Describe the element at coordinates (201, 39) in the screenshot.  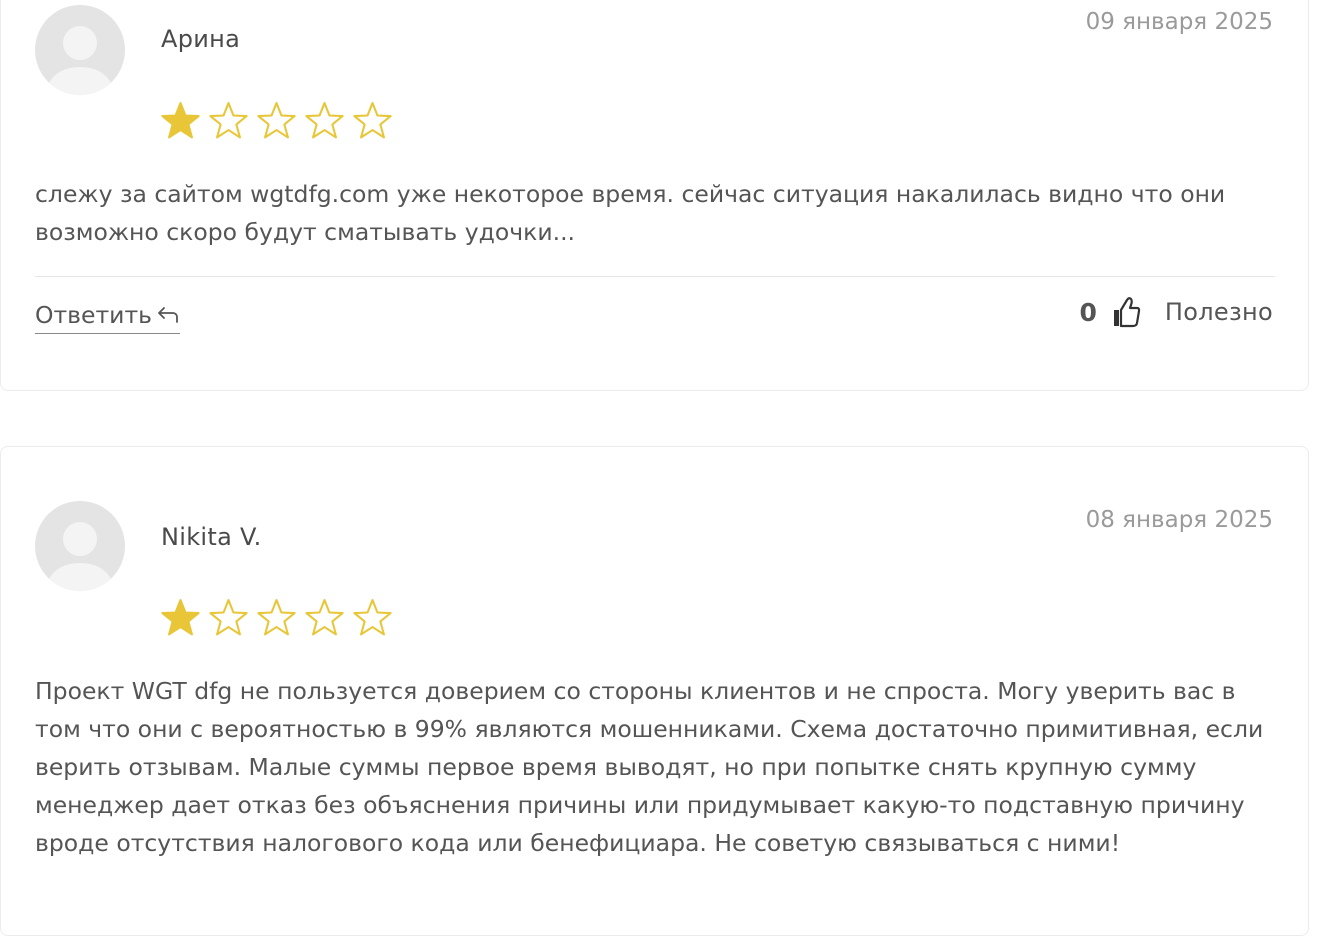
I see `review-author: Арина` at that location.